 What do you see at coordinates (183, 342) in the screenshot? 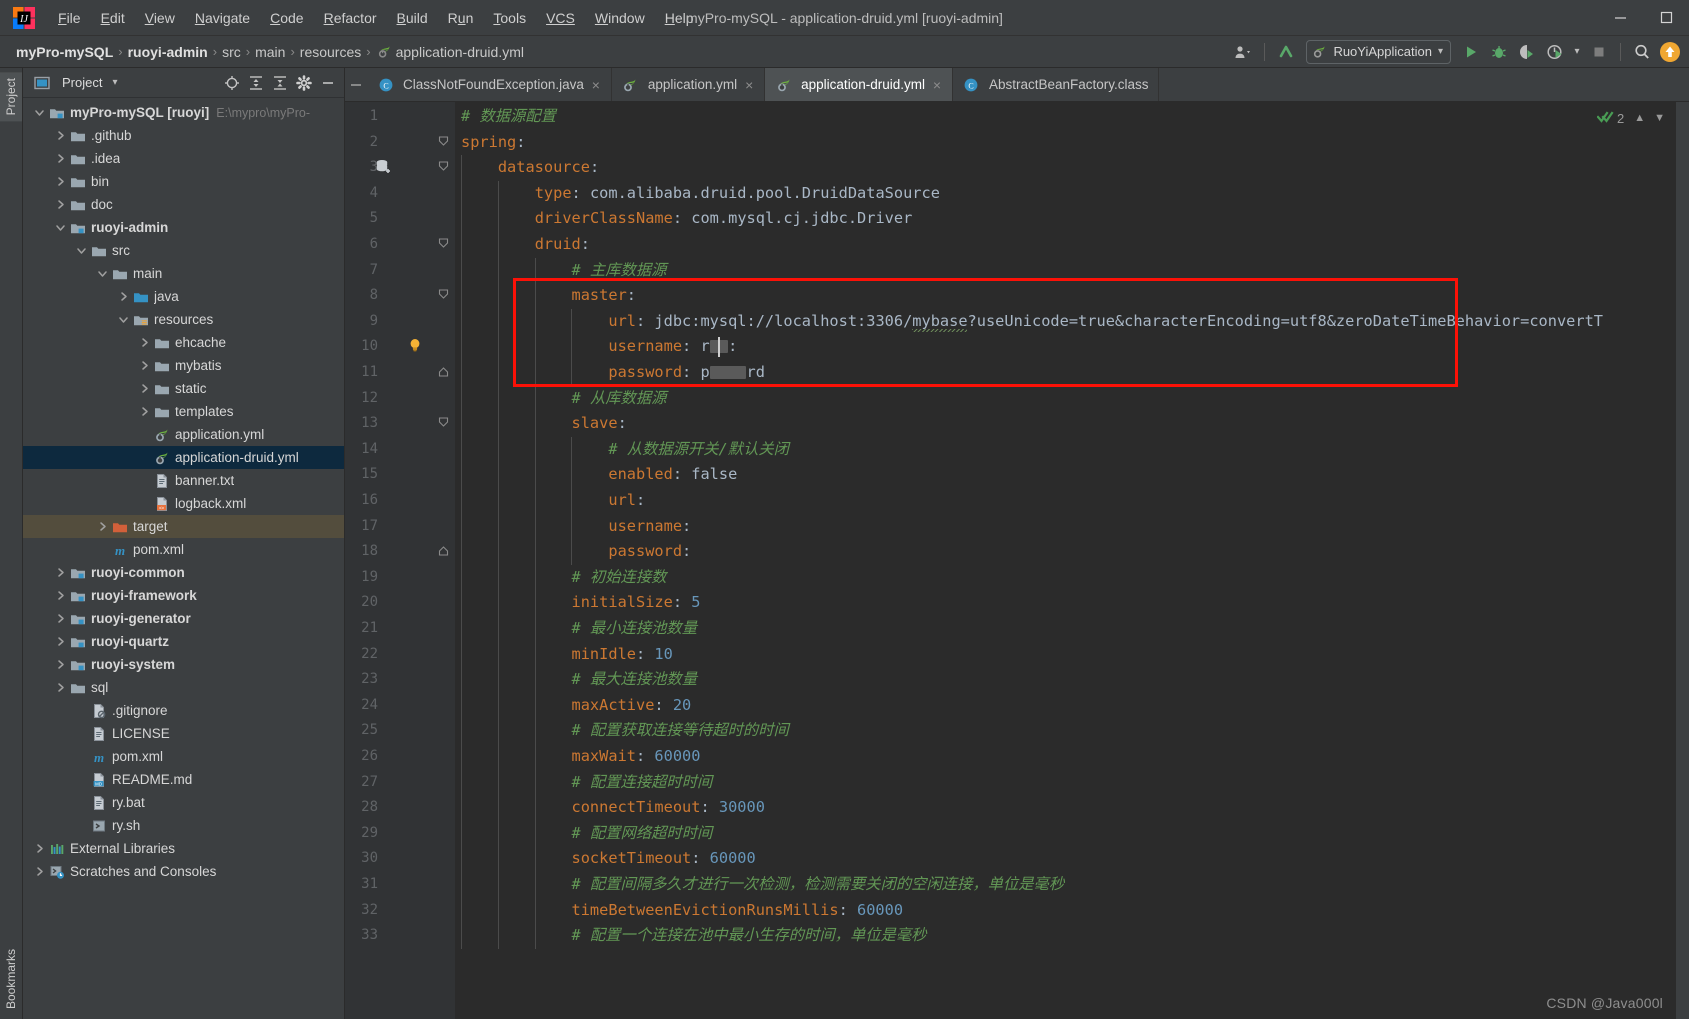
I see `tree-node-ehcache: ehcache` at bounding box center [183, 342].